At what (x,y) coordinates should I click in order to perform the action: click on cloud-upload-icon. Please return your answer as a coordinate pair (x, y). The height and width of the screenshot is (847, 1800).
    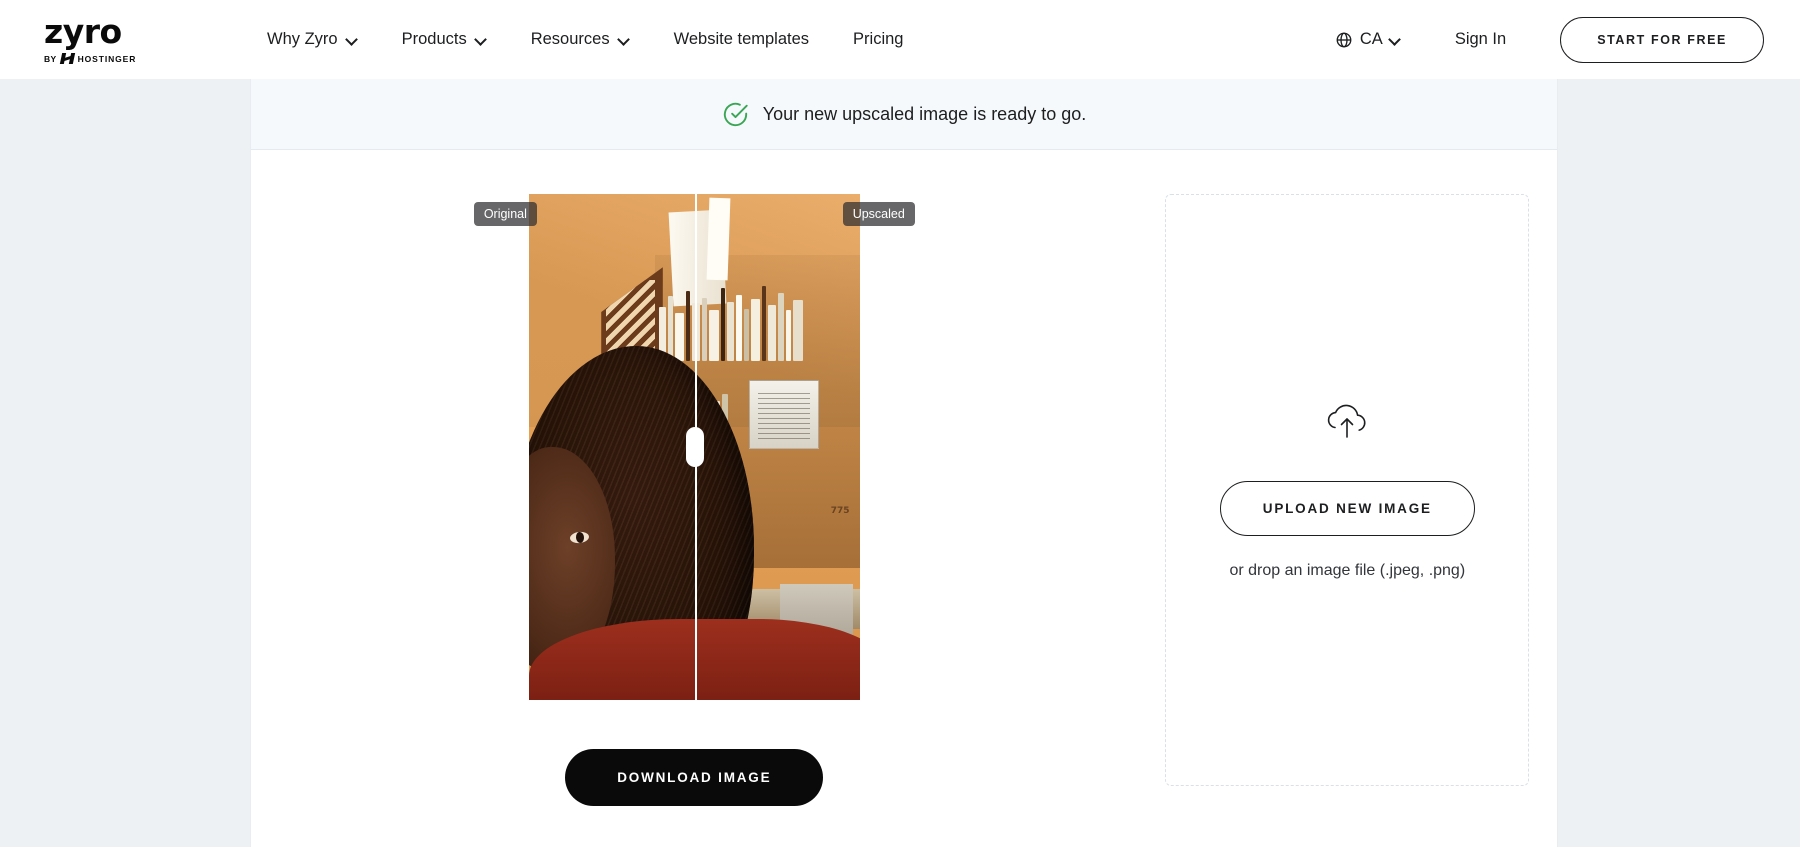
    Looking at the image, I should click on (1347, 421).